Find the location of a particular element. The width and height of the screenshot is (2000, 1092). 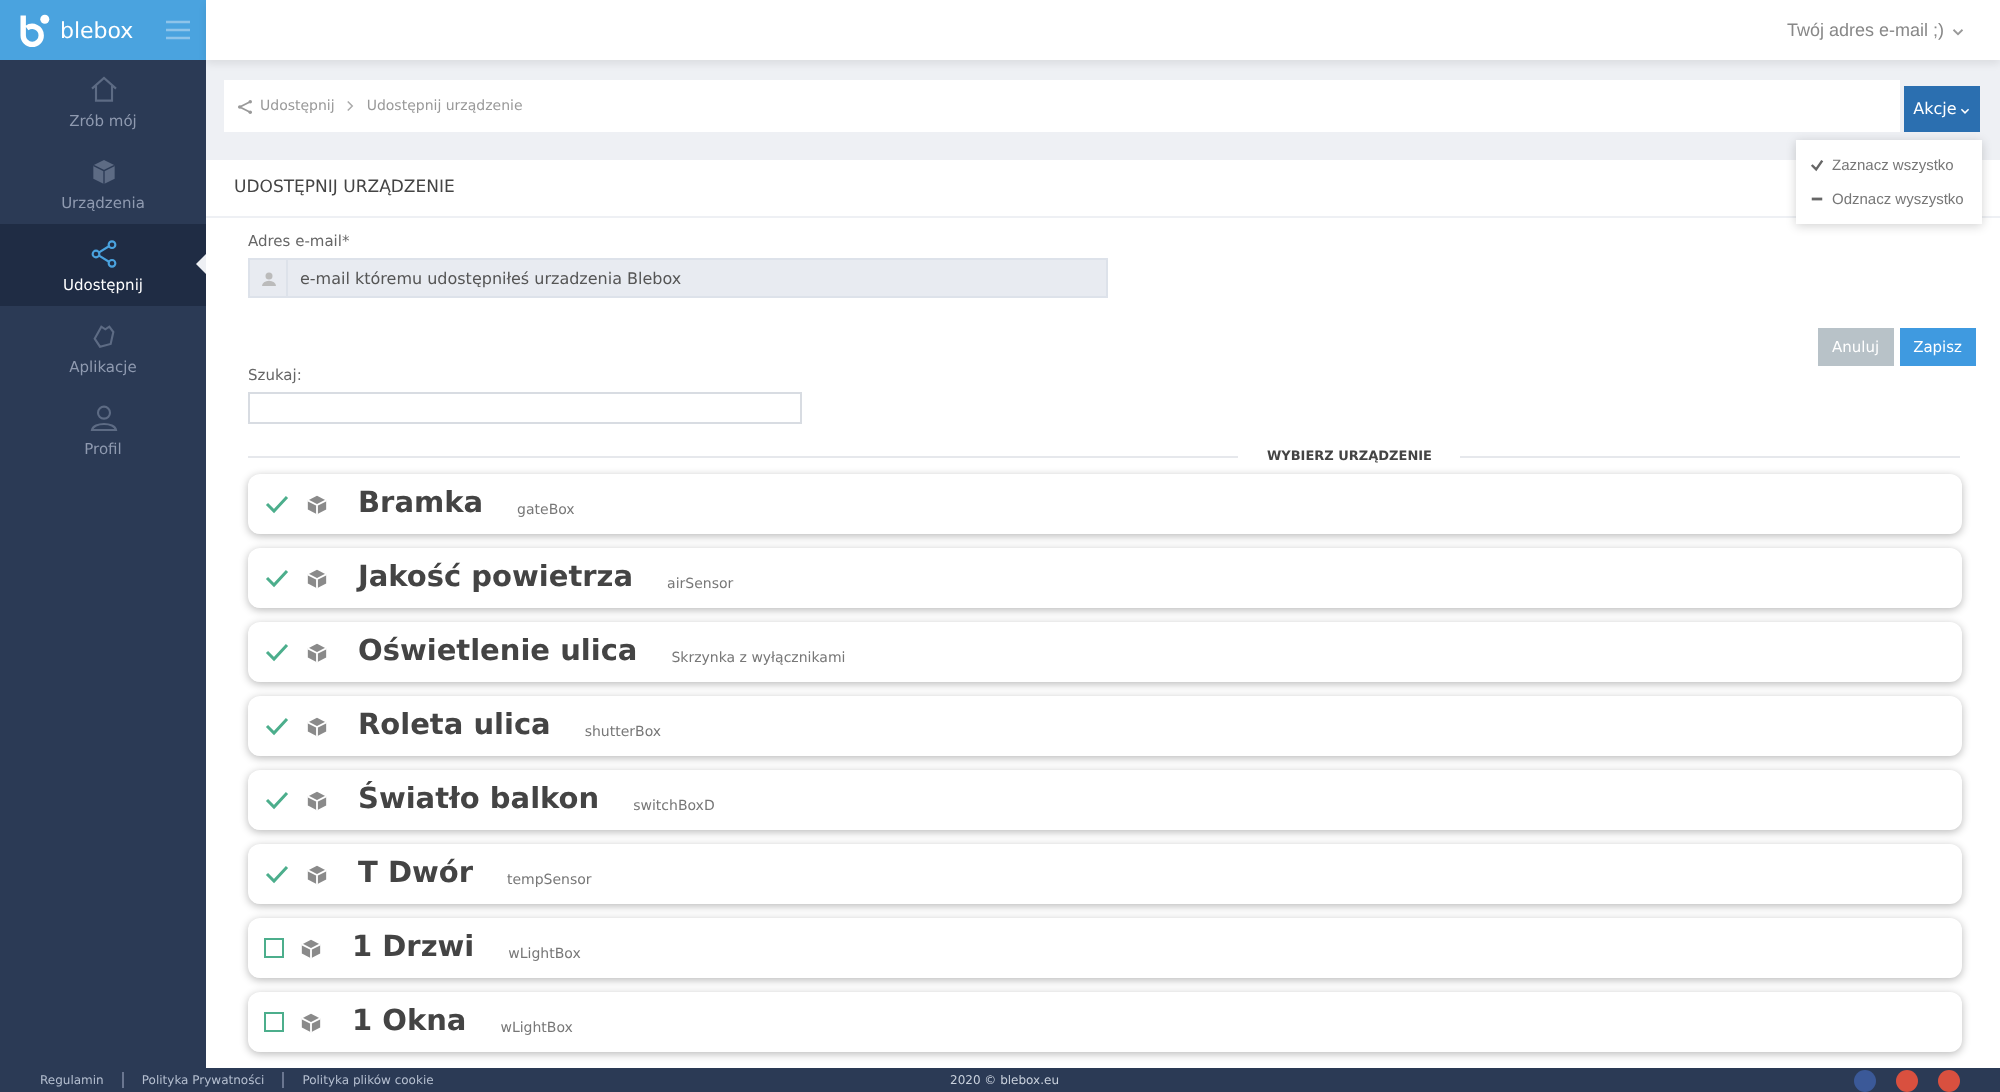

device-name: Bramka is located at coordinates (421, 504).